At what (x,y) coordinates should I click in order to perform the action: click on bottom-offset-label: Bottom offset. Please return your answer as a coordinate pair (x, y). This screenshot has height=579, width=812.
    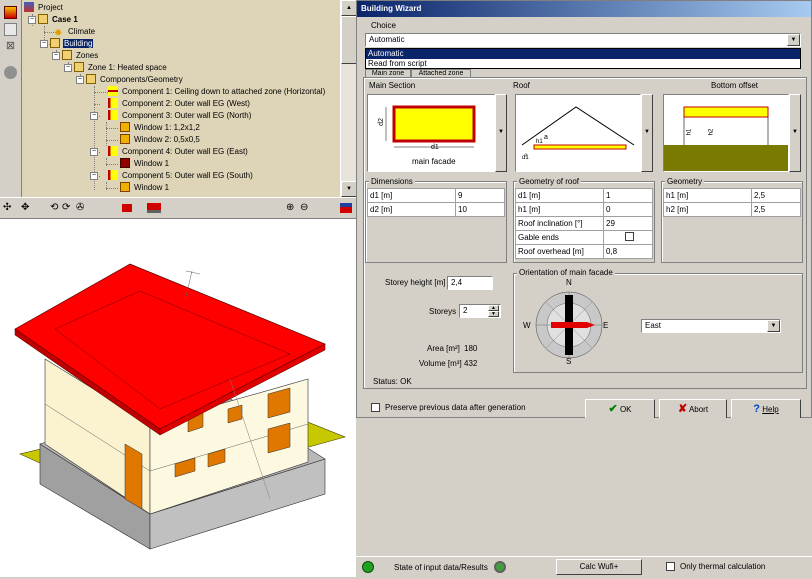
    Looking at the image, I should click on (734, 85).